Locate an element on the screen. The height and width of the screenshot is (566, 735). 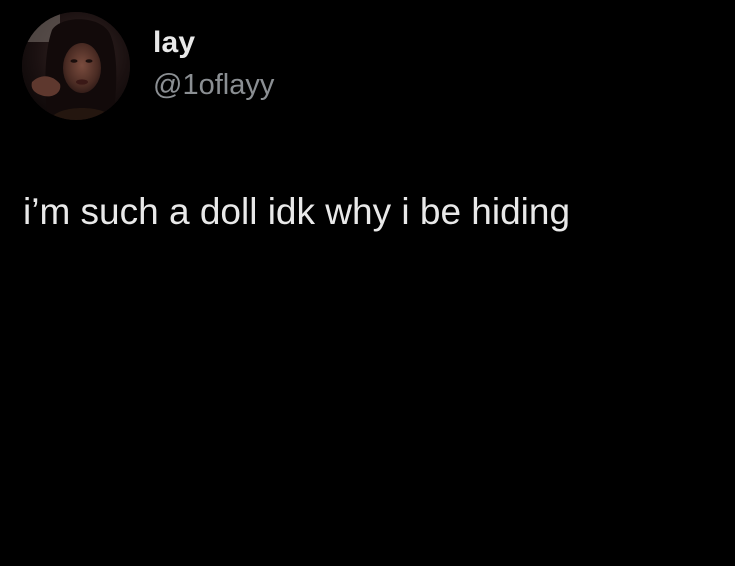
tweet-header: lay @1oflayy is located at coordinates (148, 66).